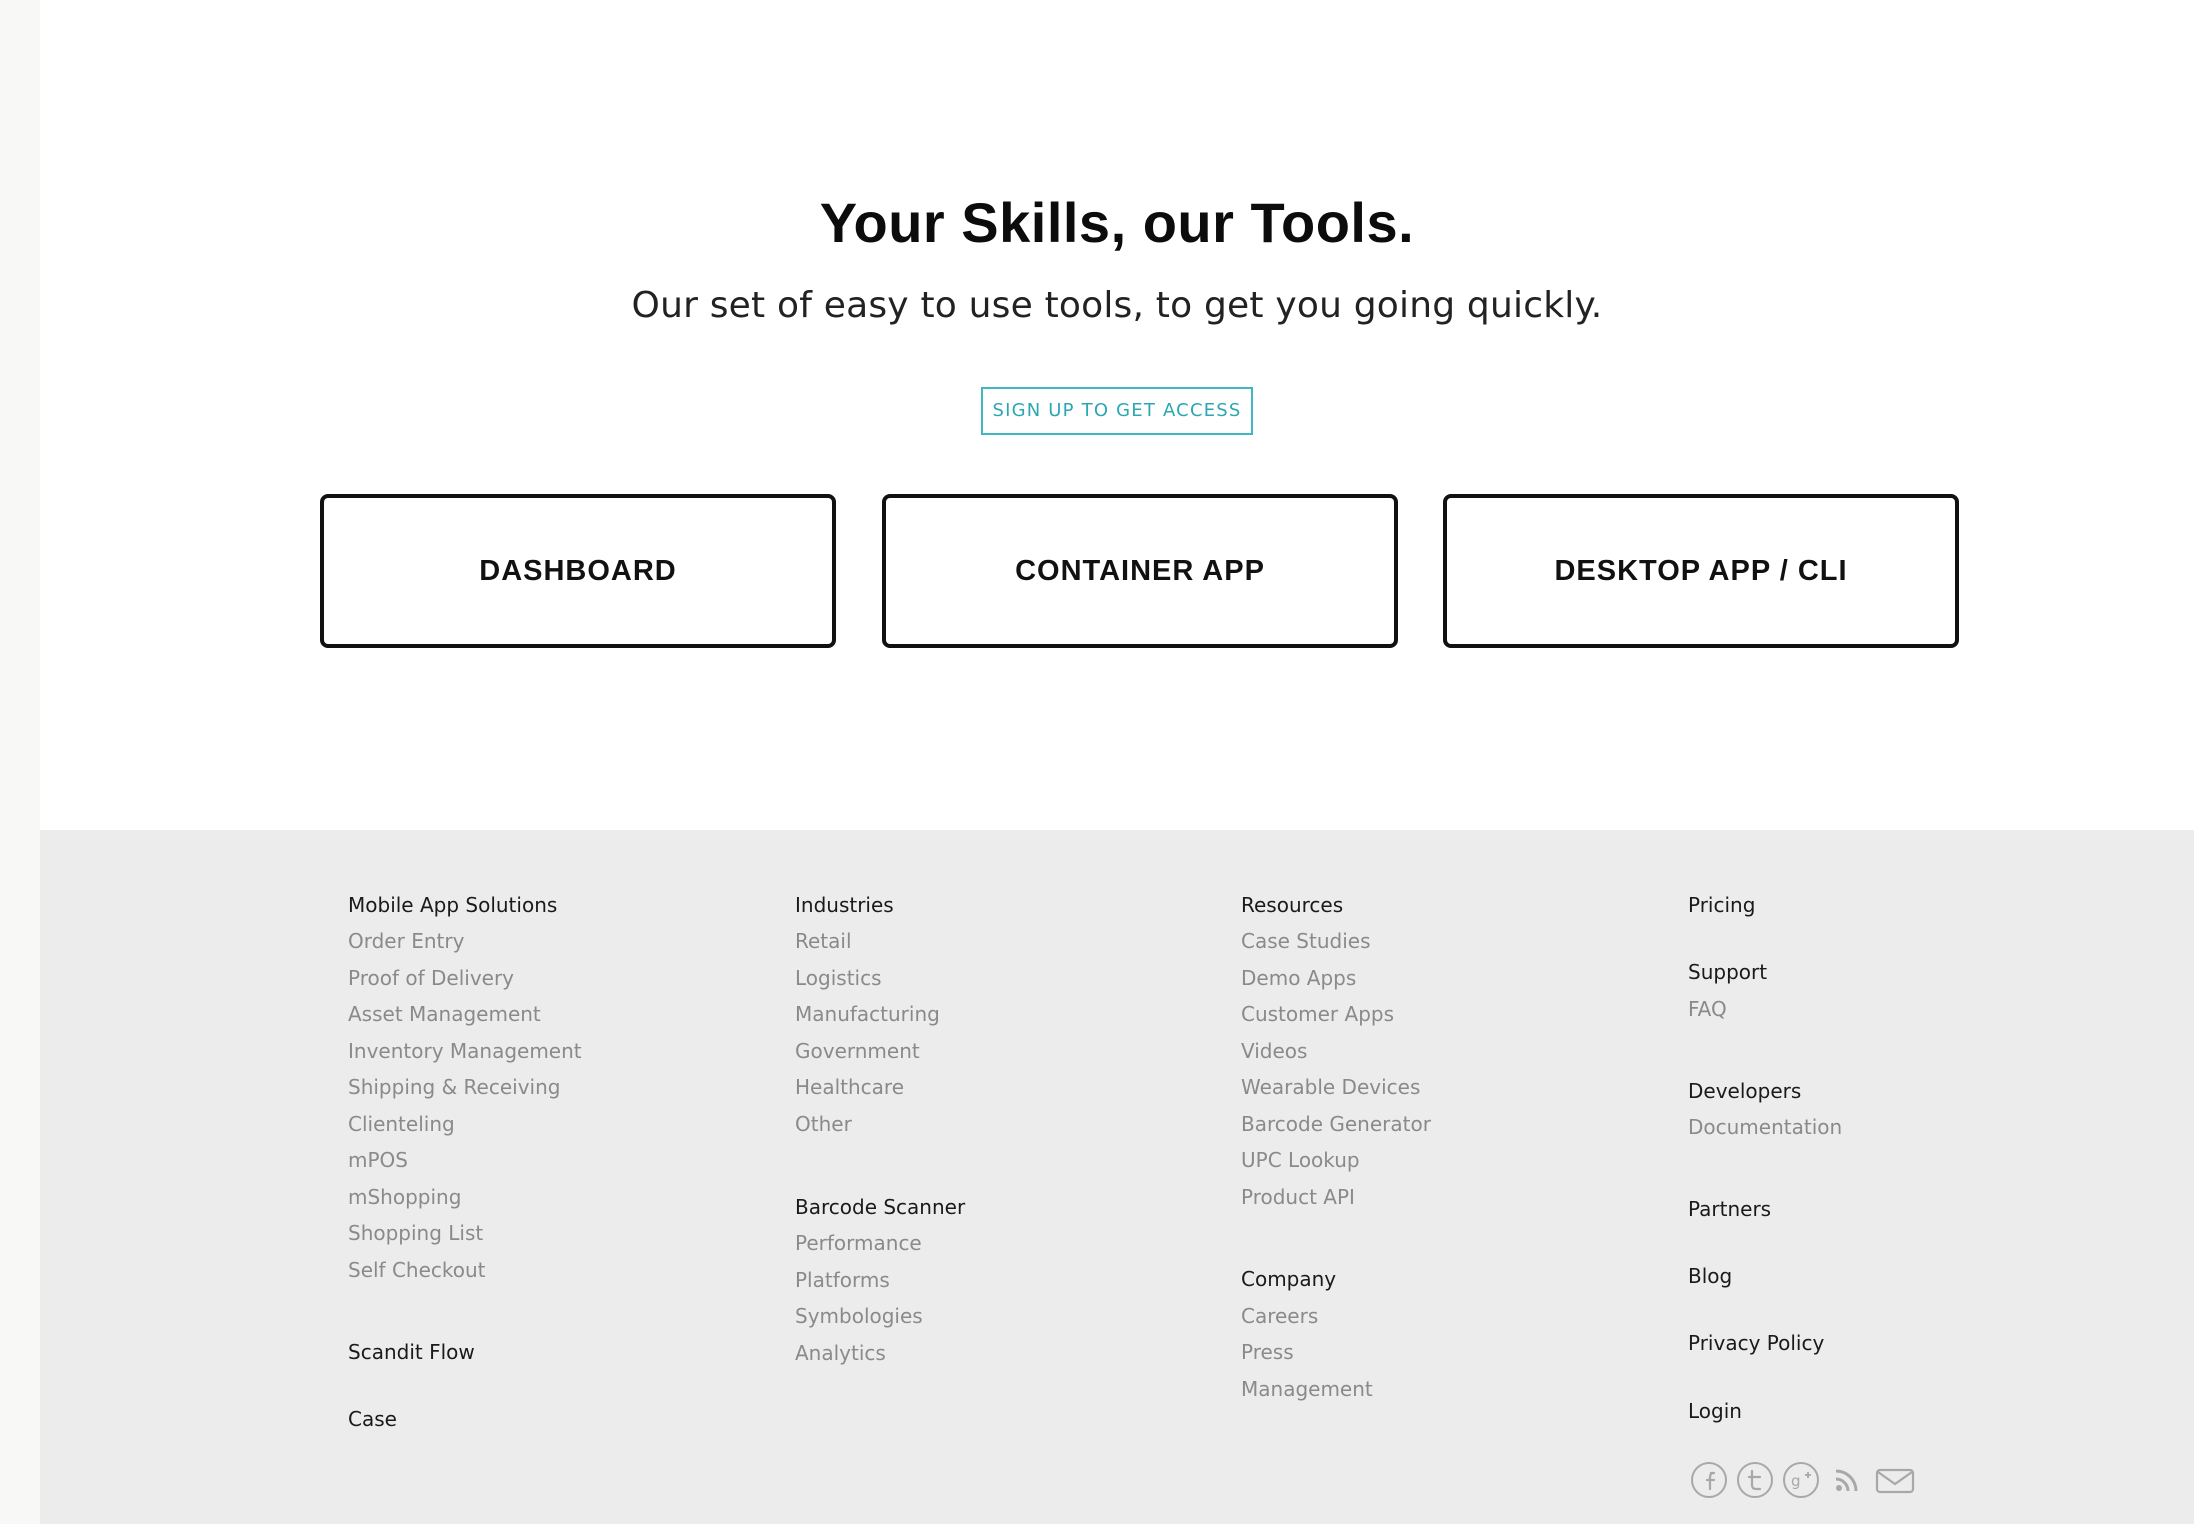 The image size is (2194, 1524). I want to click on footer-link: Other, so click(823, 1124).